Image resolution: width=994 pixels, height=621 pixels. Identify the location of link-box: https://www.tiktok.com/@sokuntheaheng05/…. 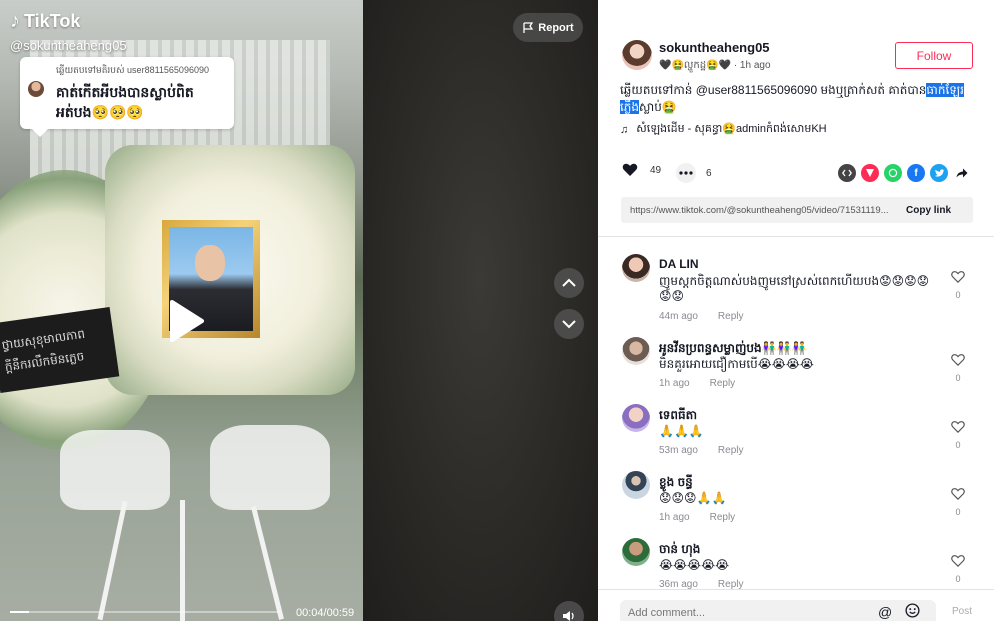
(797, 210).